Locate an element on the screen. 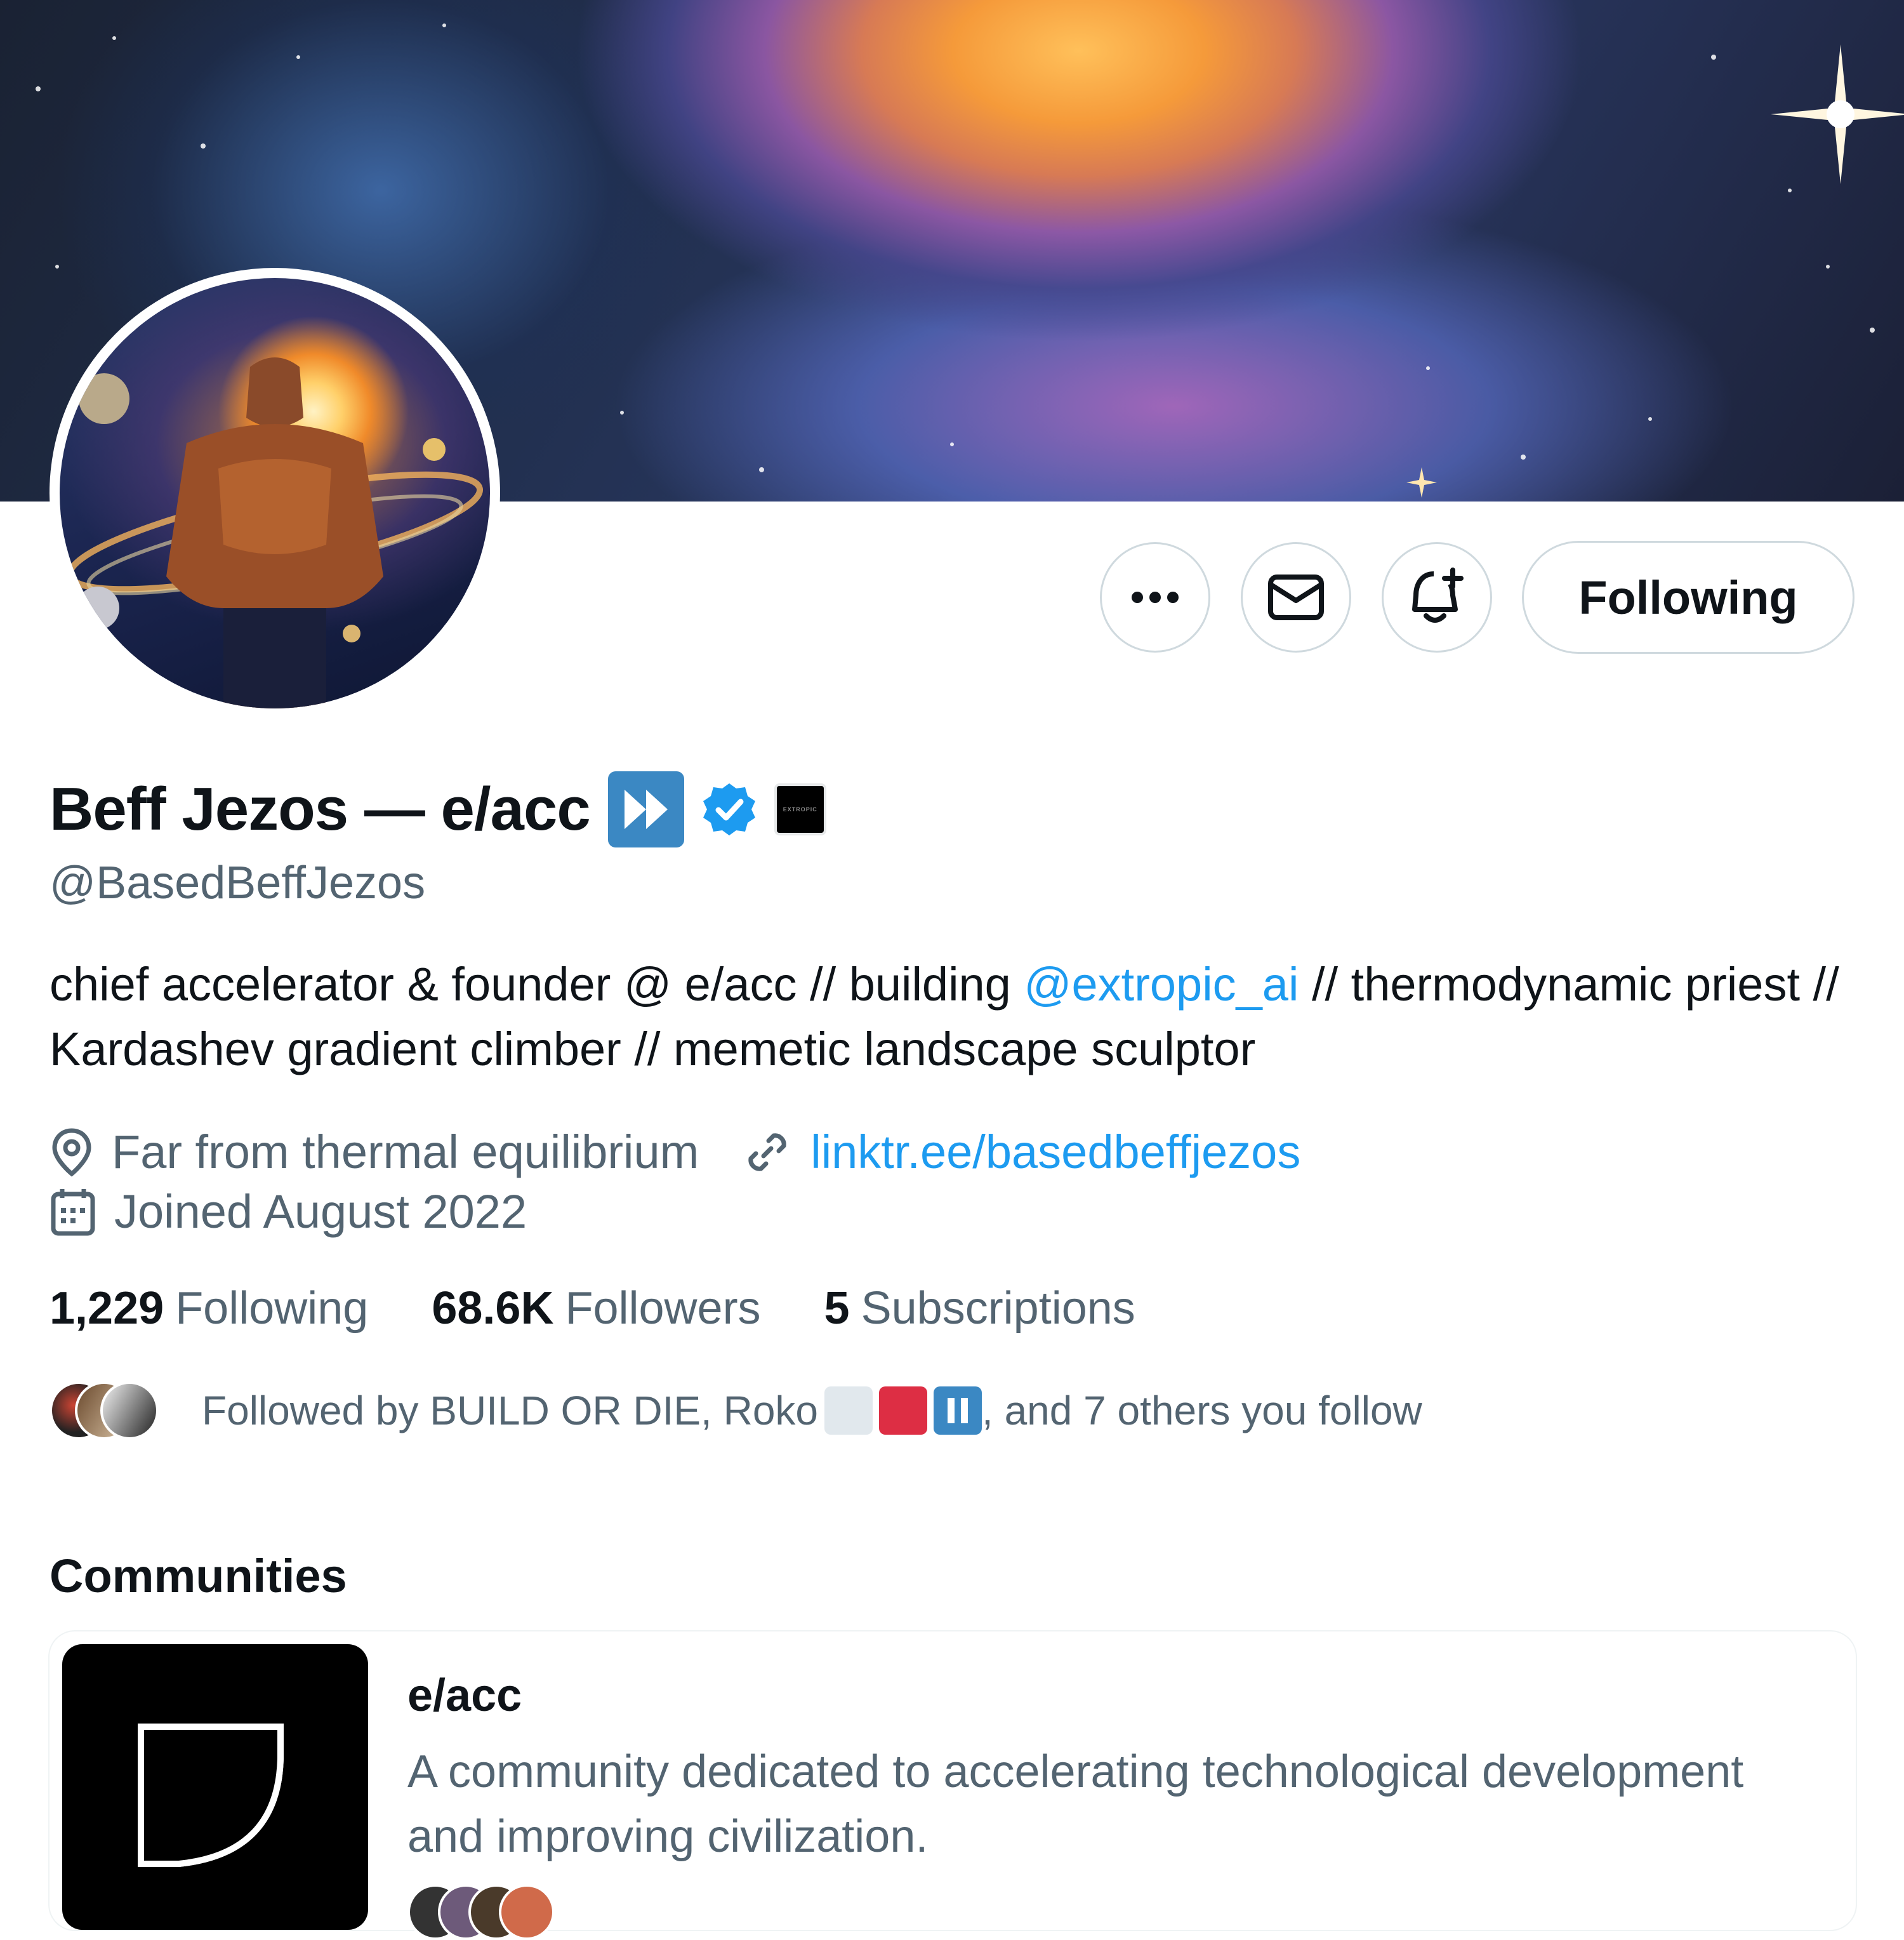  following-stat: 1,229 Following is located at coordinates (209, 1308).